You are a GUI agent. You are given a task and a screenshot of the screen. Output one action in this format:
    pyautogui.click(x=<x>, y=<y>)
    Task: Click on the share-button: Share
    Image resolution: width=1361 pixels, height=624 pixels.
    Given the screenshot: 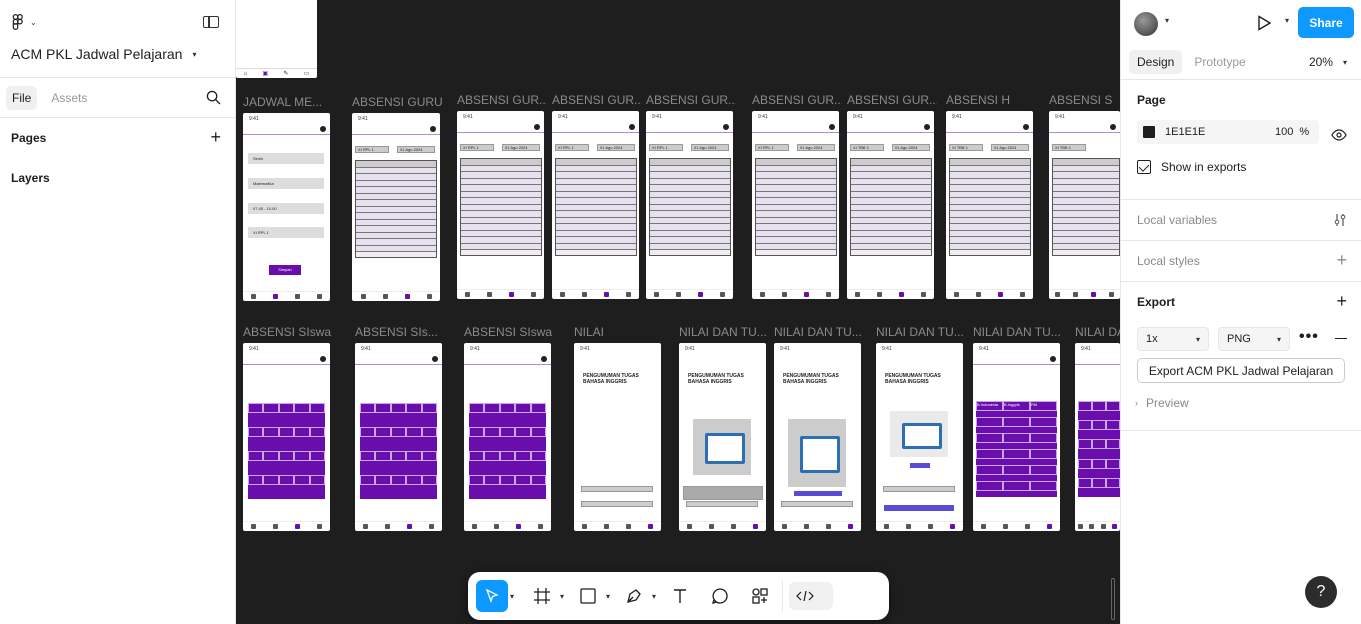 What is the action you would take?
    pyautogui.click(x=1326, y=22)
    